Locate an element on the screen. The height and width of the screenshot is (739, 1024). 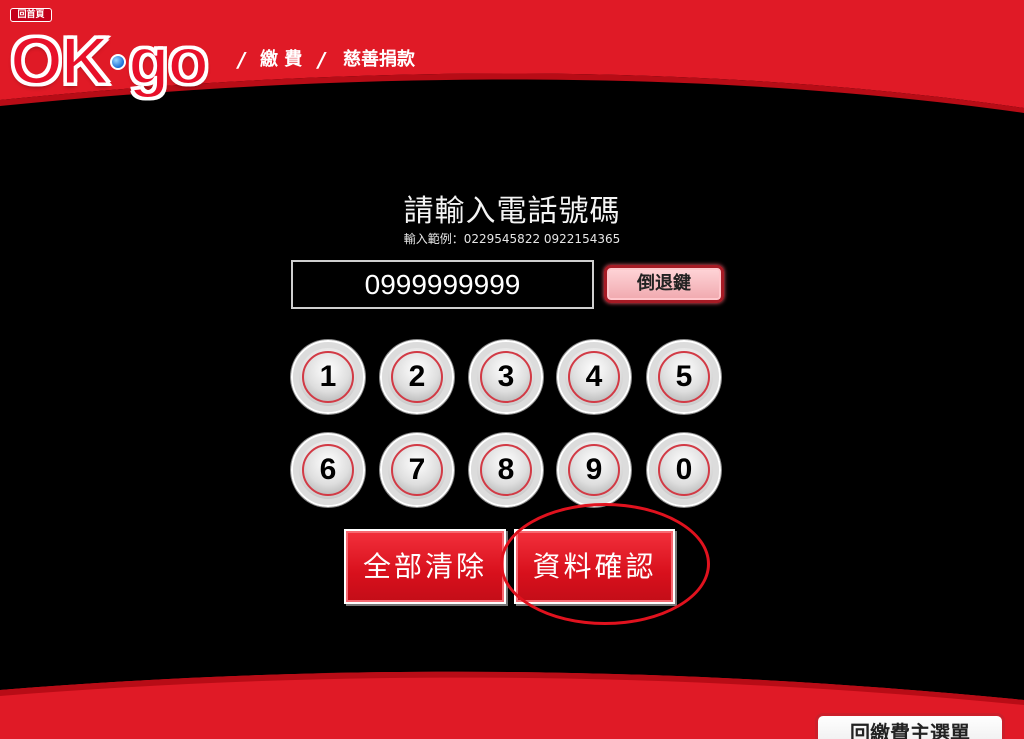
prompt-title: 請輸入電話號碼 is located at coordinates (512, 211).